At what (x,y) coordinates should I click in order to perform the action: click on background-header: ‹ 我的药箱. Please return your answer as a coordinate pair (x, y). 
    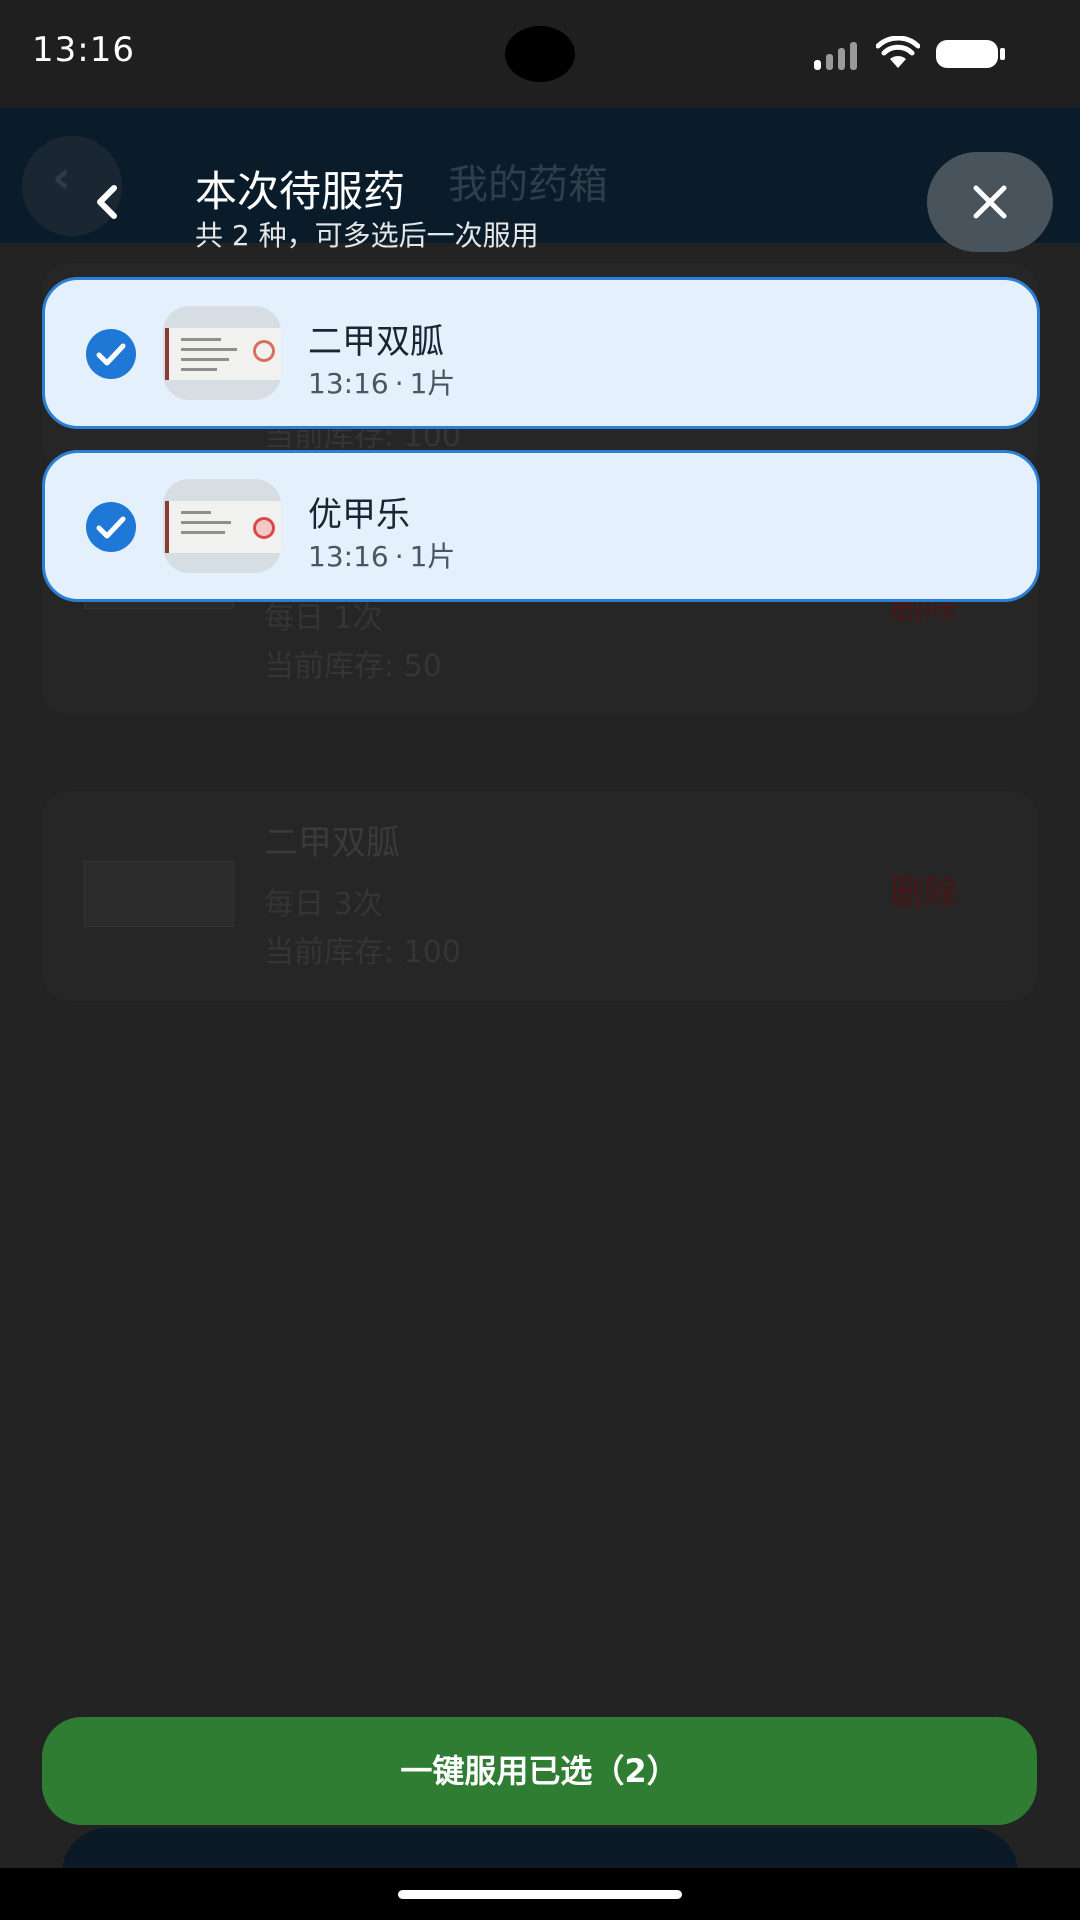
    Looking at the image, I should click on (540, 175).